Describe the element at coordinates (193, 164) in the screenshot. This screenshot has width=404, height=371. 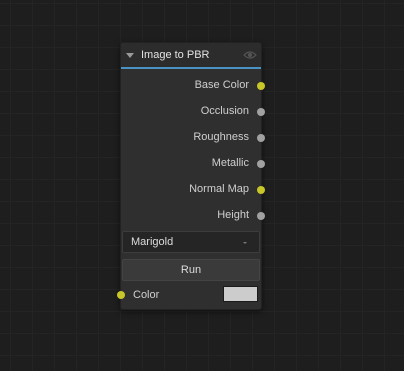
I see `output-row-metallic: Metallic` at that location.